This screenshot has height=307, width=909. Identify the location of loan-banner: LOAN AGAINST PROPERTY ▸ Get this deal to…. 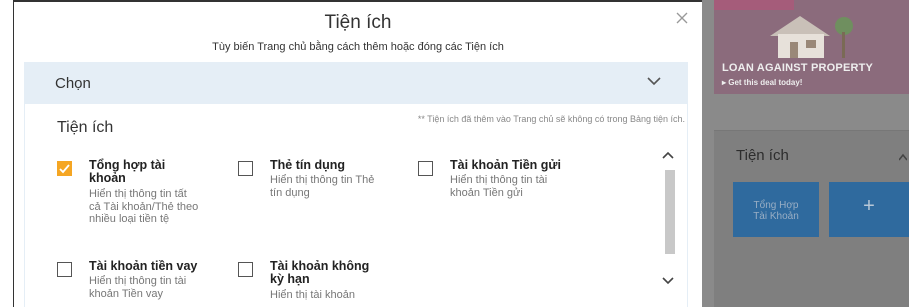
(811, 47).